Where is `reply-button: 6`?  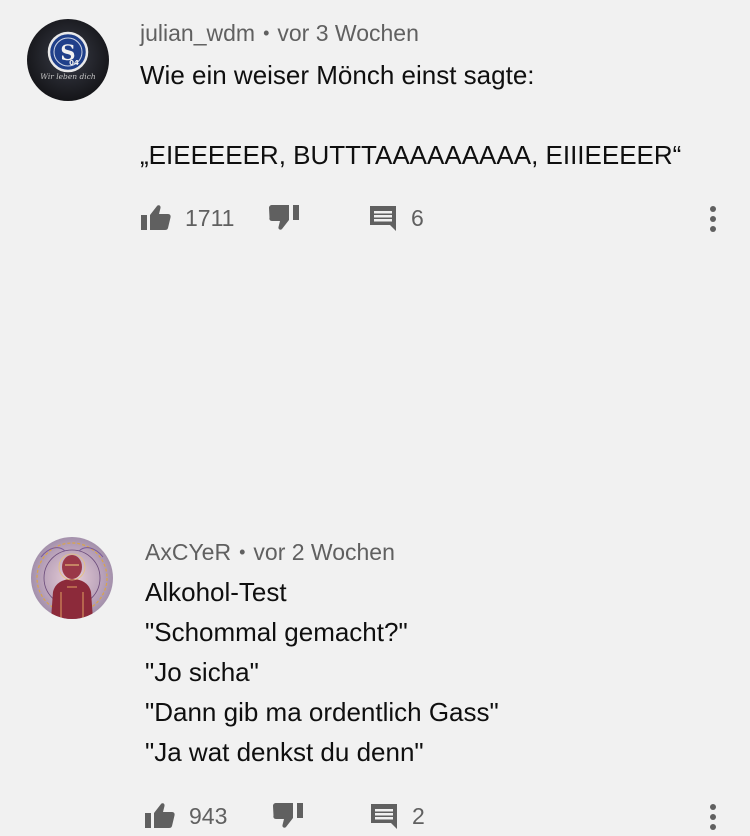
reply-button: 6 is located at coordinates (396, 218).